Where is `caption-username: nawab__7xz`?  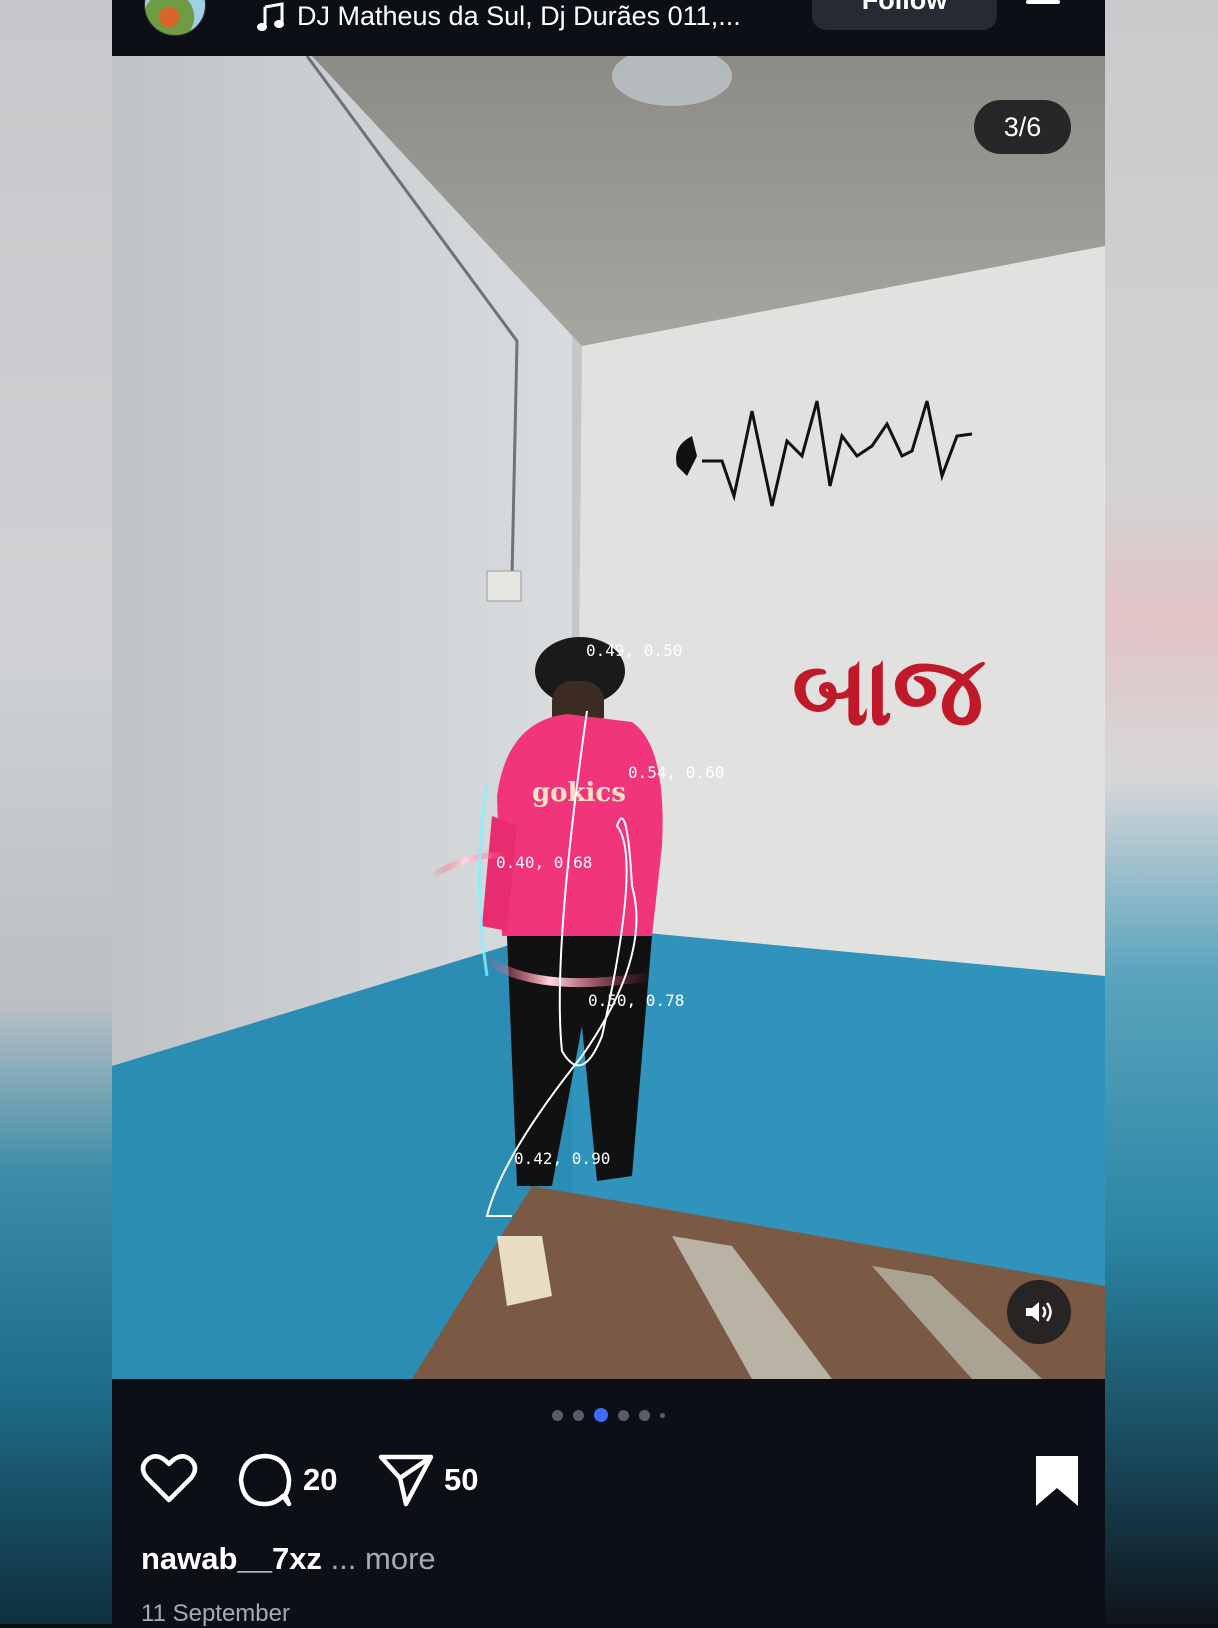
caption-username: nawab__7xz is located at coordinates (231, 1558).